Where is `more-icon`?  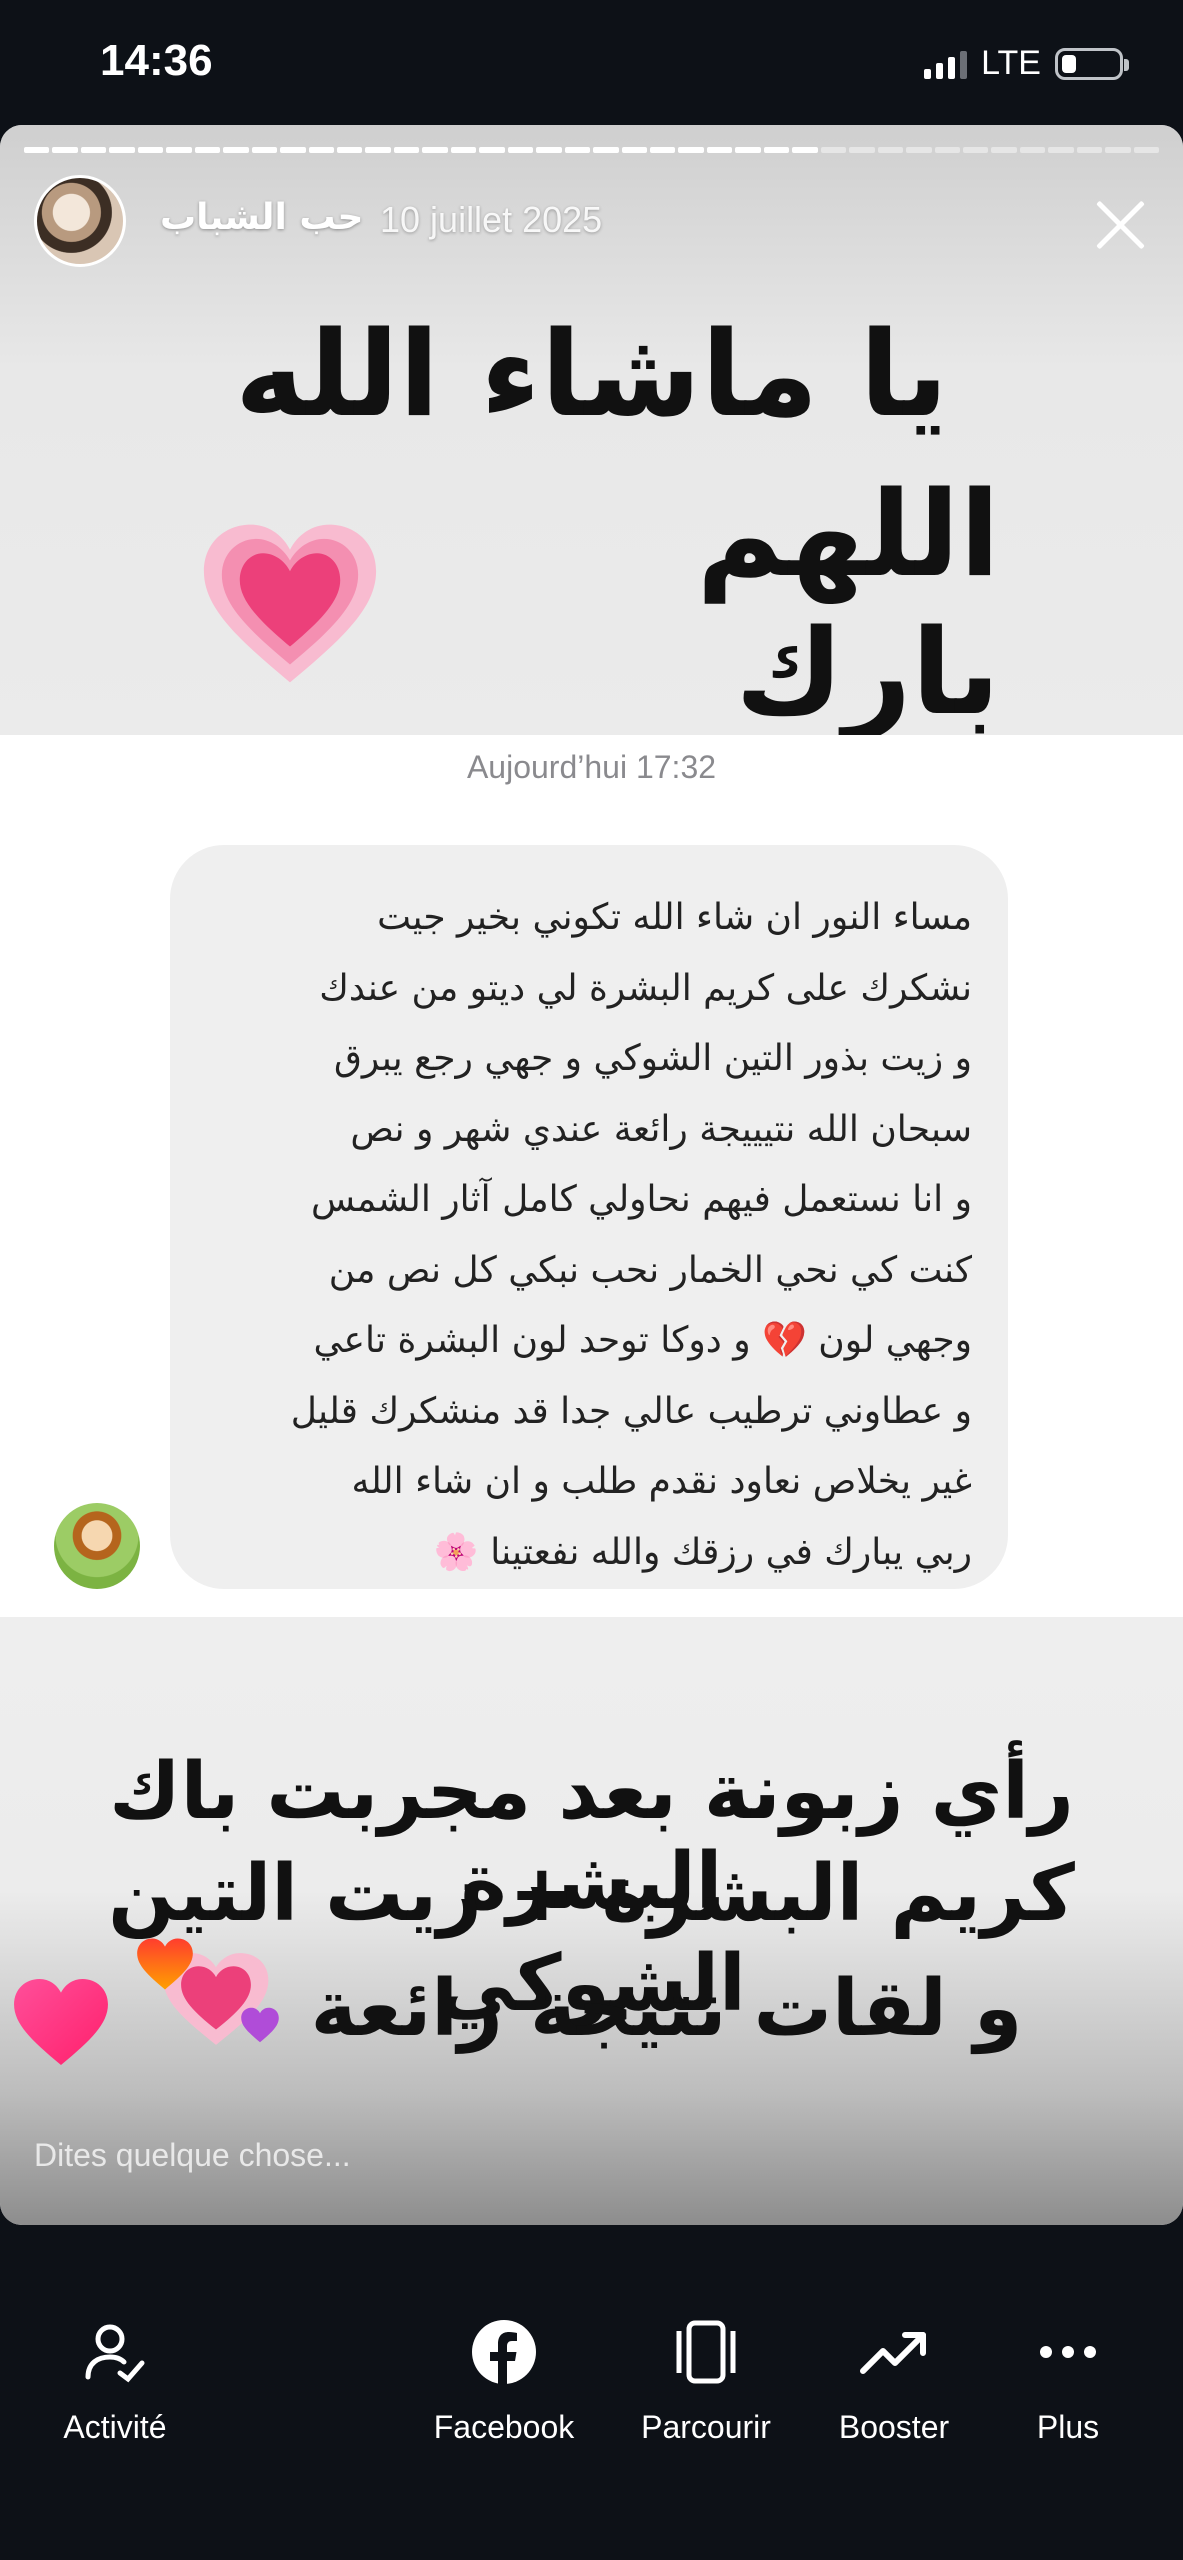 more-icon is located at coordinates (1068, 2352).